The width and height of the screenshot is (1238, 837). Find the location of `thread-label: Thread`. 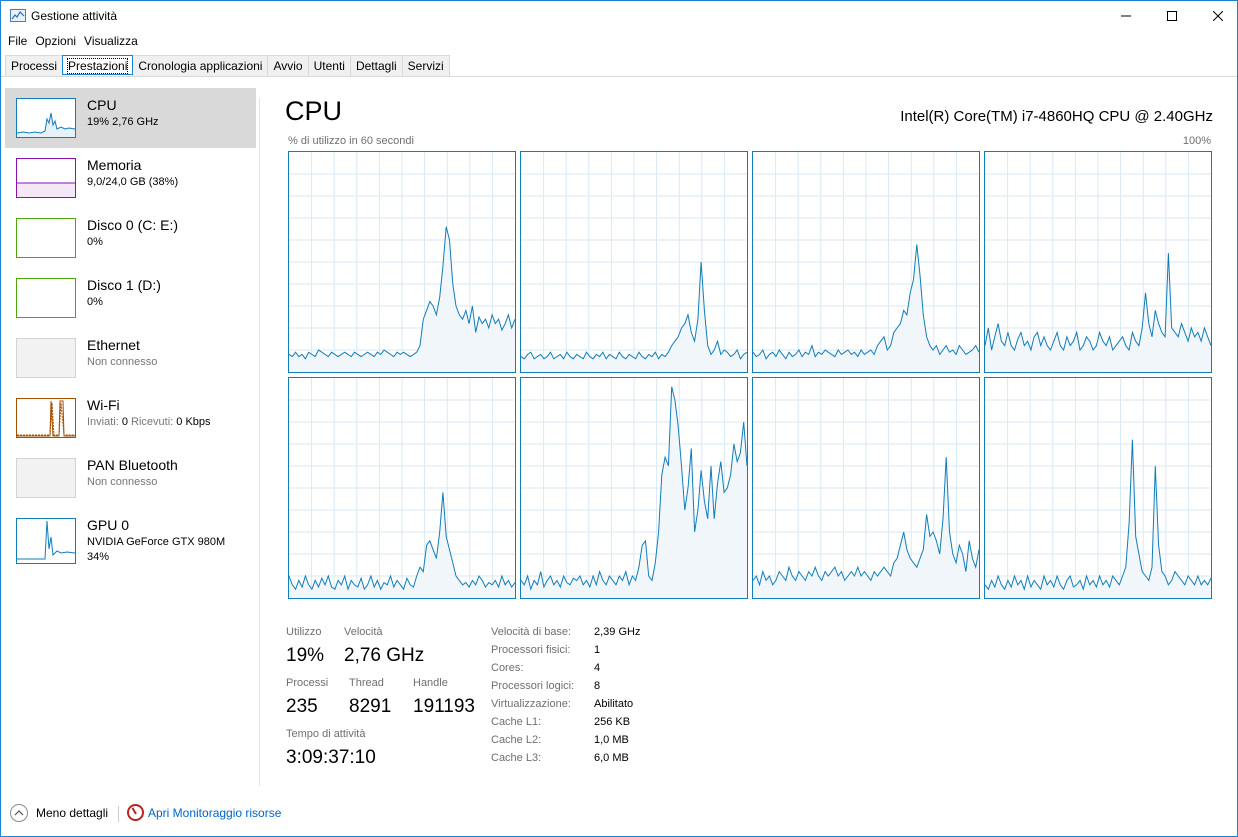

thread-label: Thread is located at coordinates (366, 683).